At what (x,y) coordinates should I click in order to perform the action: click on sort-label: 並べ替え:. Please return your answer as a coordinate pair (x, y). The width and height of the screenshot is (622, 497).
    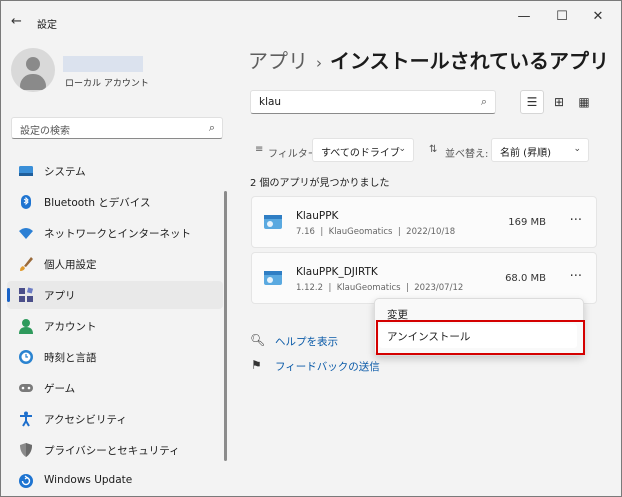
    Looking at the image, I should click on (467, 154).